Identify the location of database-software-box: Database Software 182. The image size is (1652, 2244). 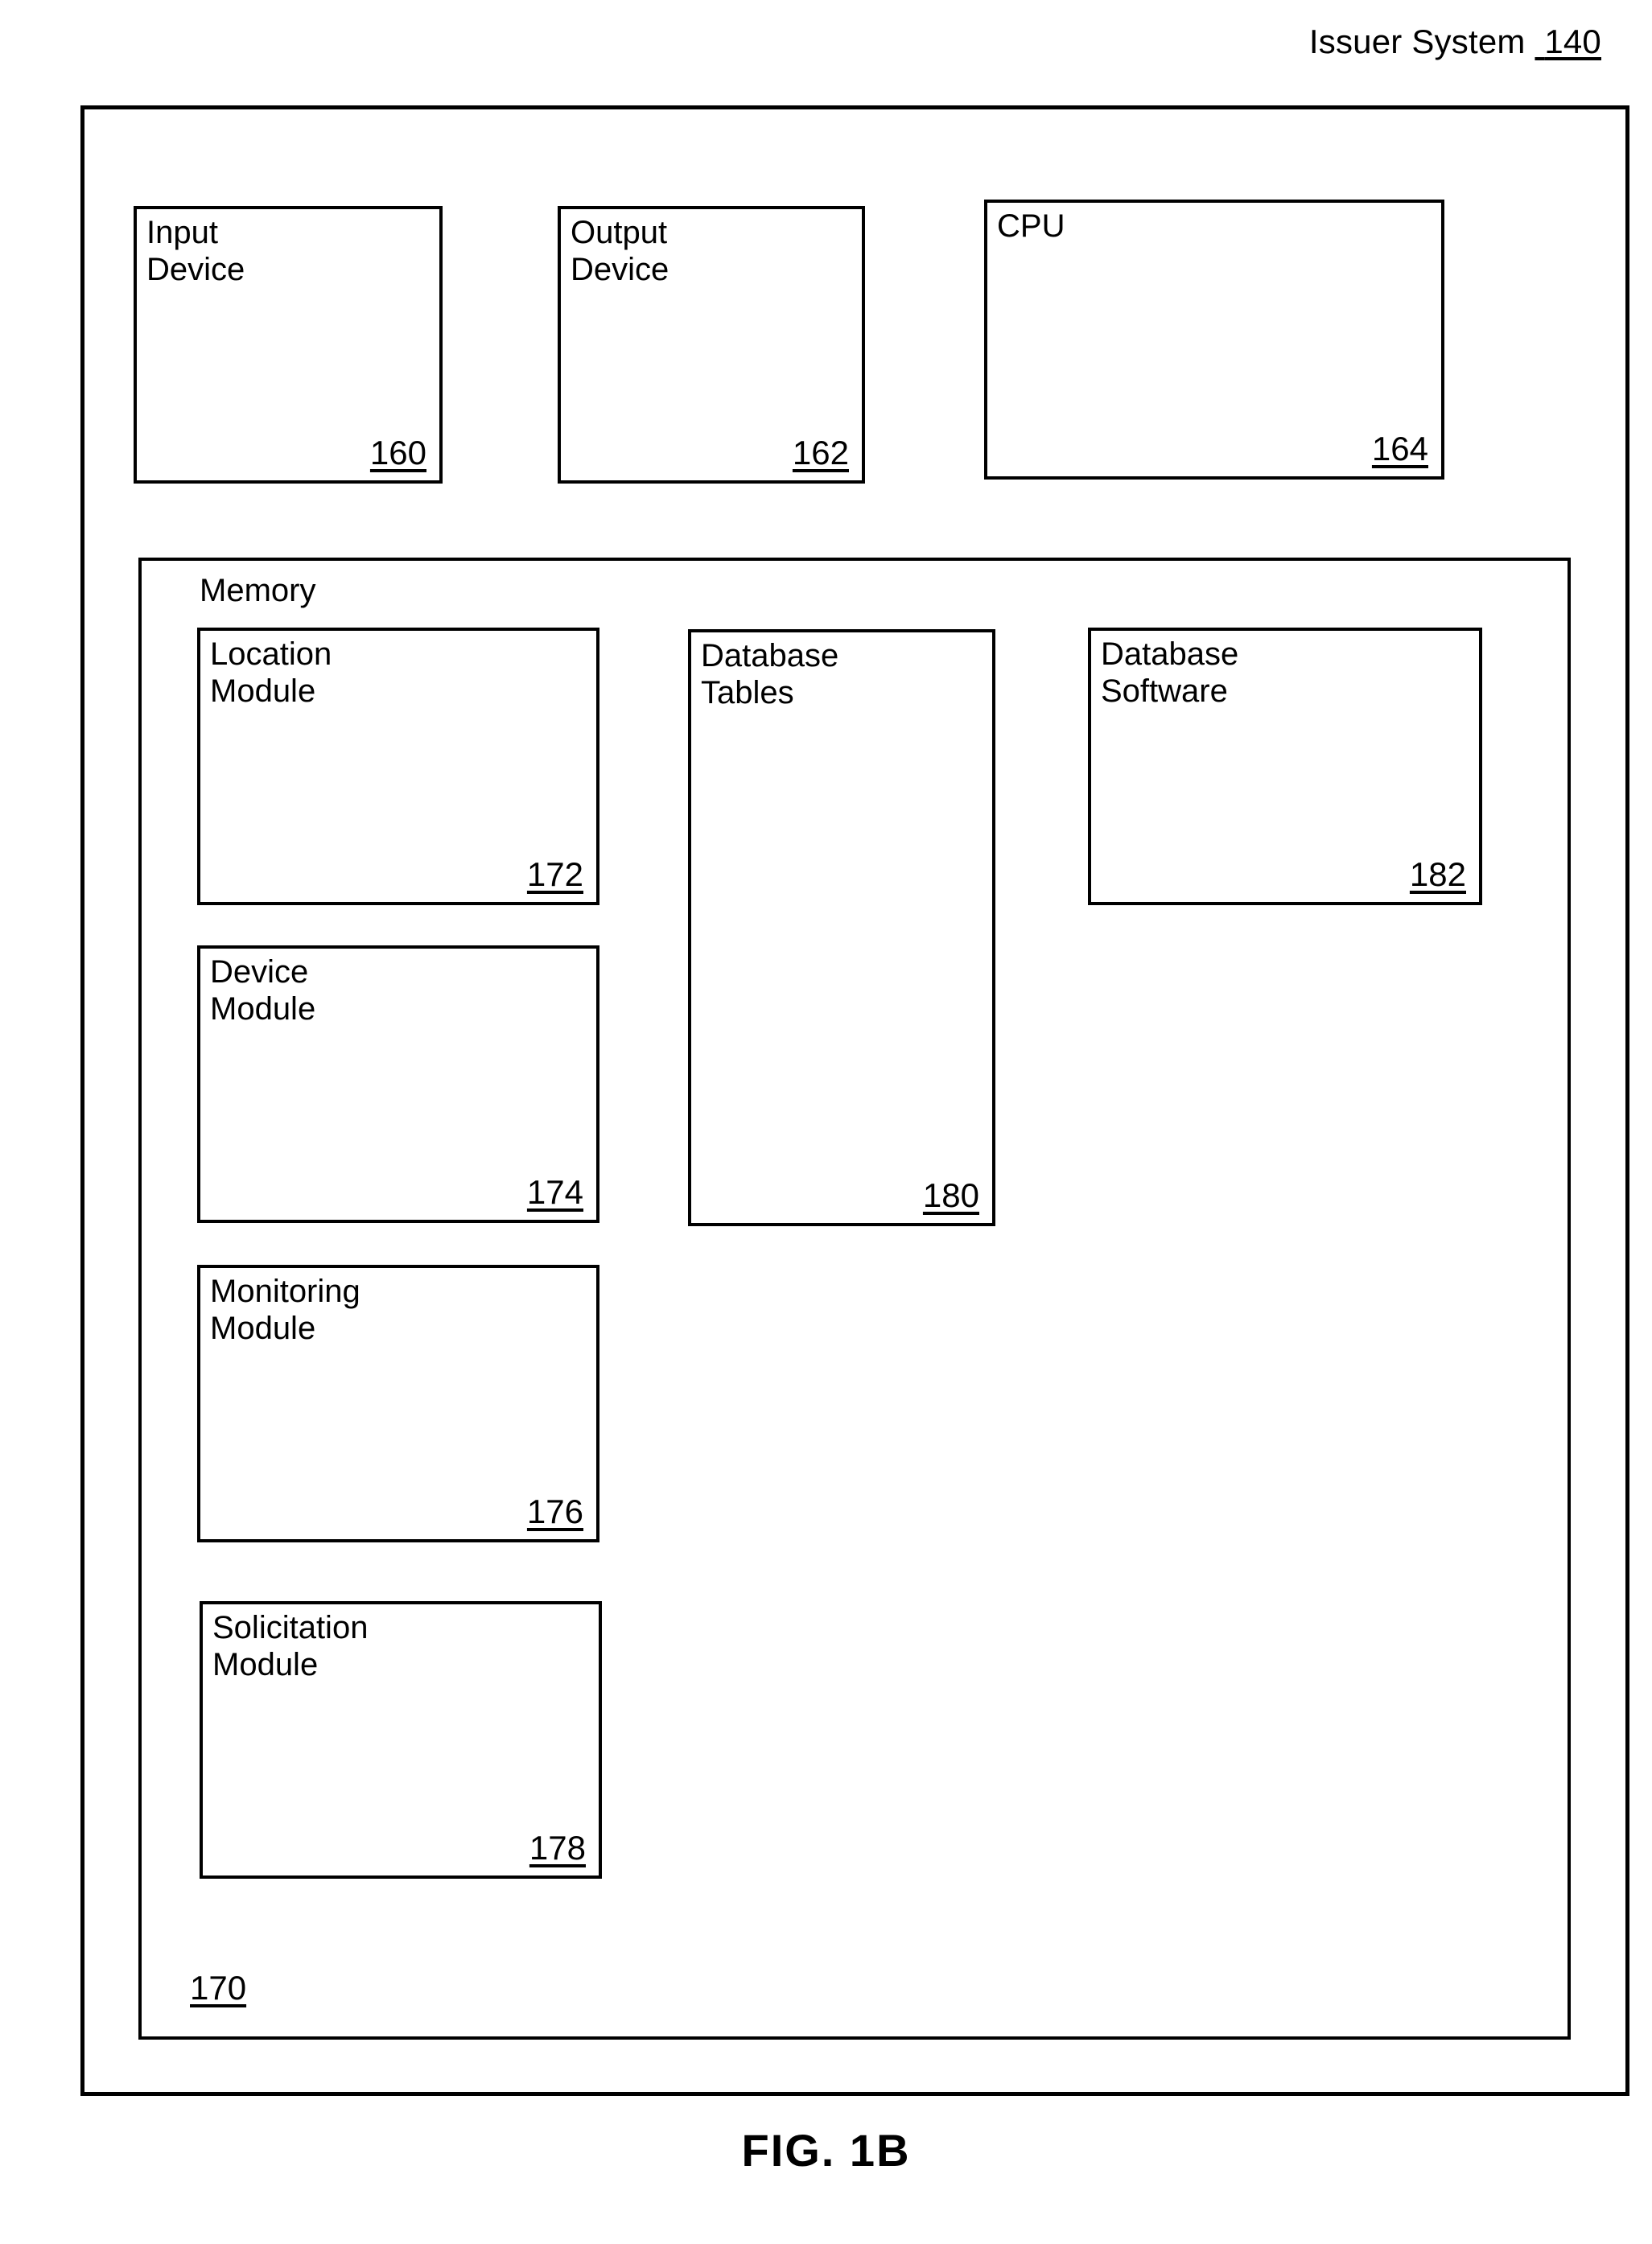
(1285, 766).